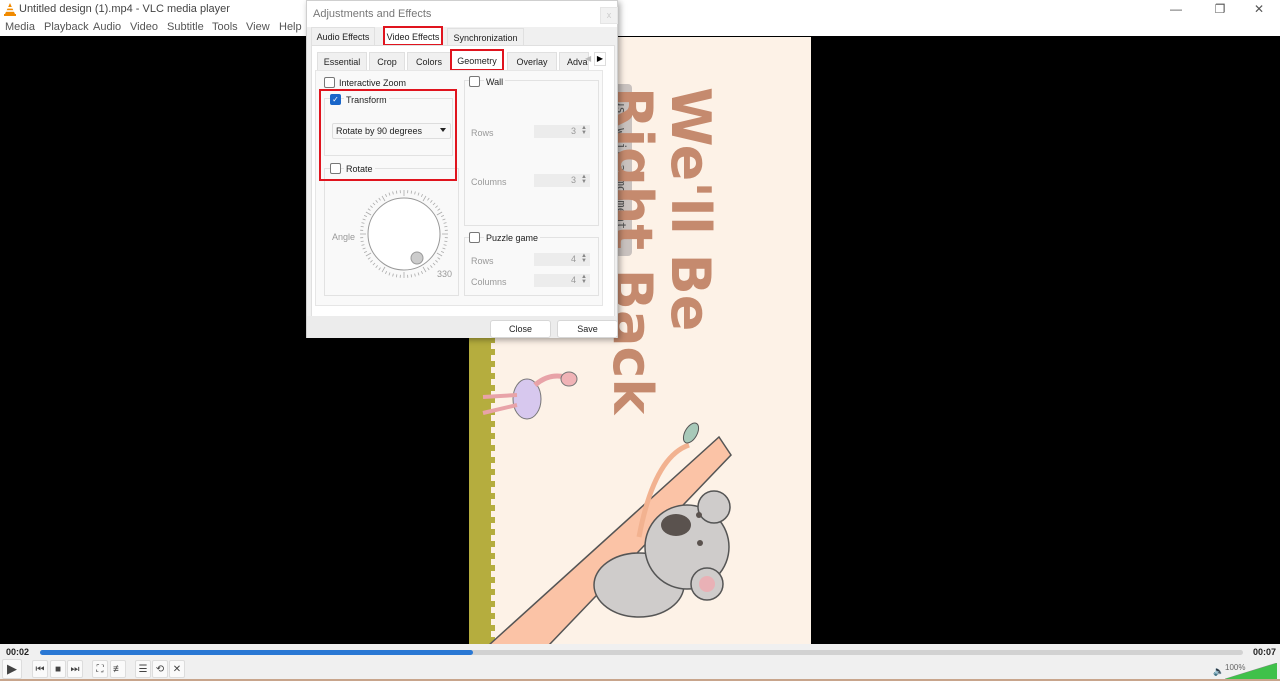 The width and height of the screenshot is (1280, 681). What do you see at coordinates (609, 15) in the screenshot?
I see `dialog-close-icon: x` at bounding box center [609, 15].